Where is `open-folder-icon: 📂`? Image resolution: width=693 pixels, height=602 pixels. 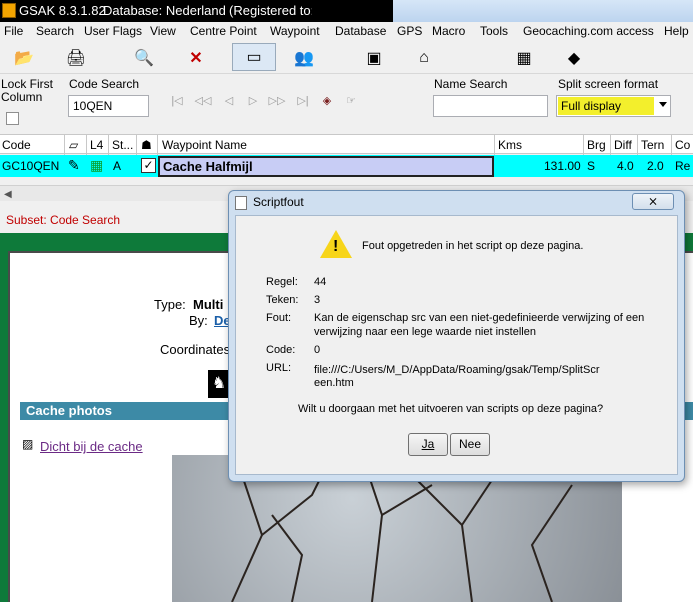
open-folder-icon: 📂 is located at coordinates (24, 58).